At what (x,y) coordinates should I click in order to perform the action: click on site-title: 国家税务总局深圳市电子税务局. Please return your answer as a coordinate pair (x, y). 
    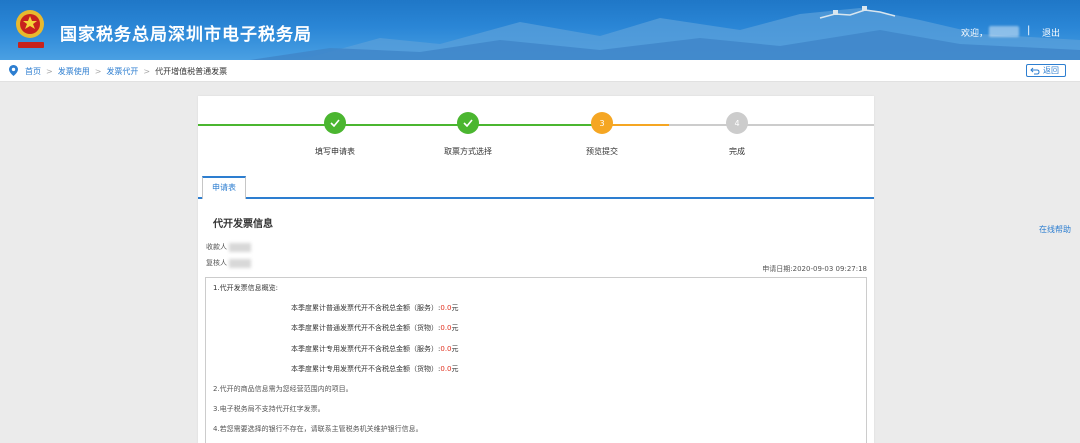
    Looking at the image, I should click on (186, 35).